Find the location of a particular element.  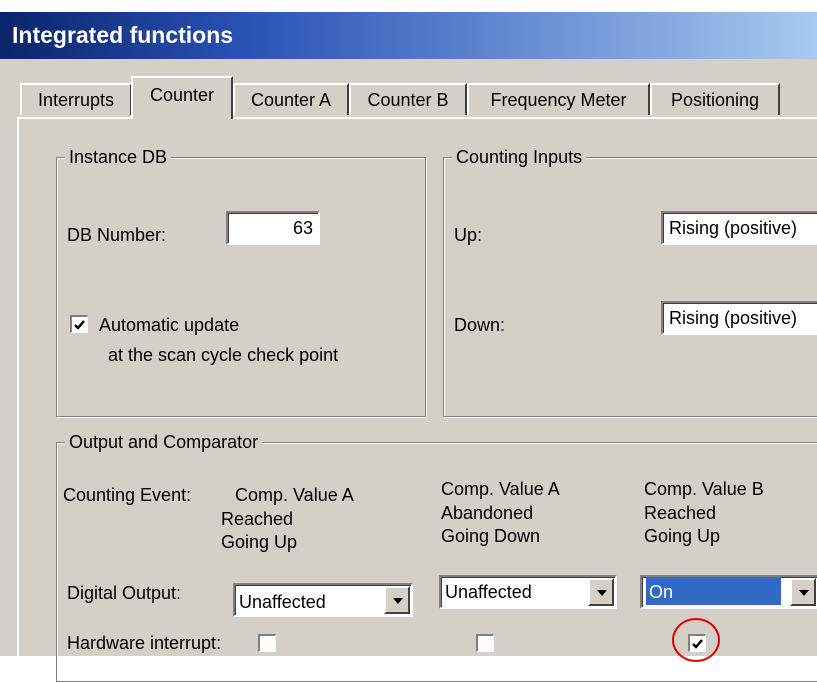

event-a-up-line1: Comp. Value A is located at coordinates (294, 495).